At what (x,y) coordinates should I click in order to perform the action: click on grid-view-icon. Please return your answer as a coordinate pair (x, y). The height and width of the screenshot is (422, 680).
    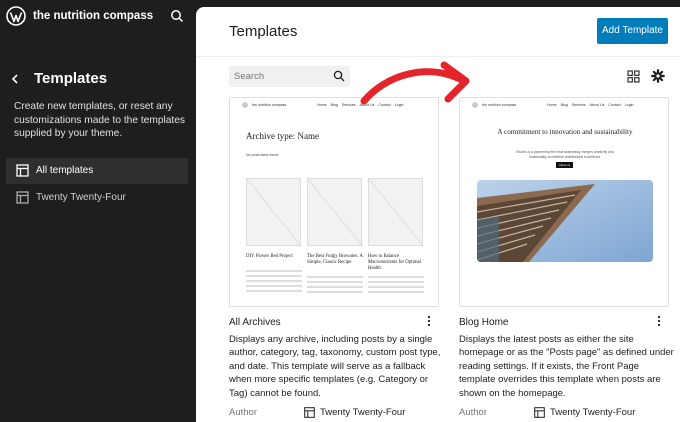
    Looking at the image, I should click on (633, 76).